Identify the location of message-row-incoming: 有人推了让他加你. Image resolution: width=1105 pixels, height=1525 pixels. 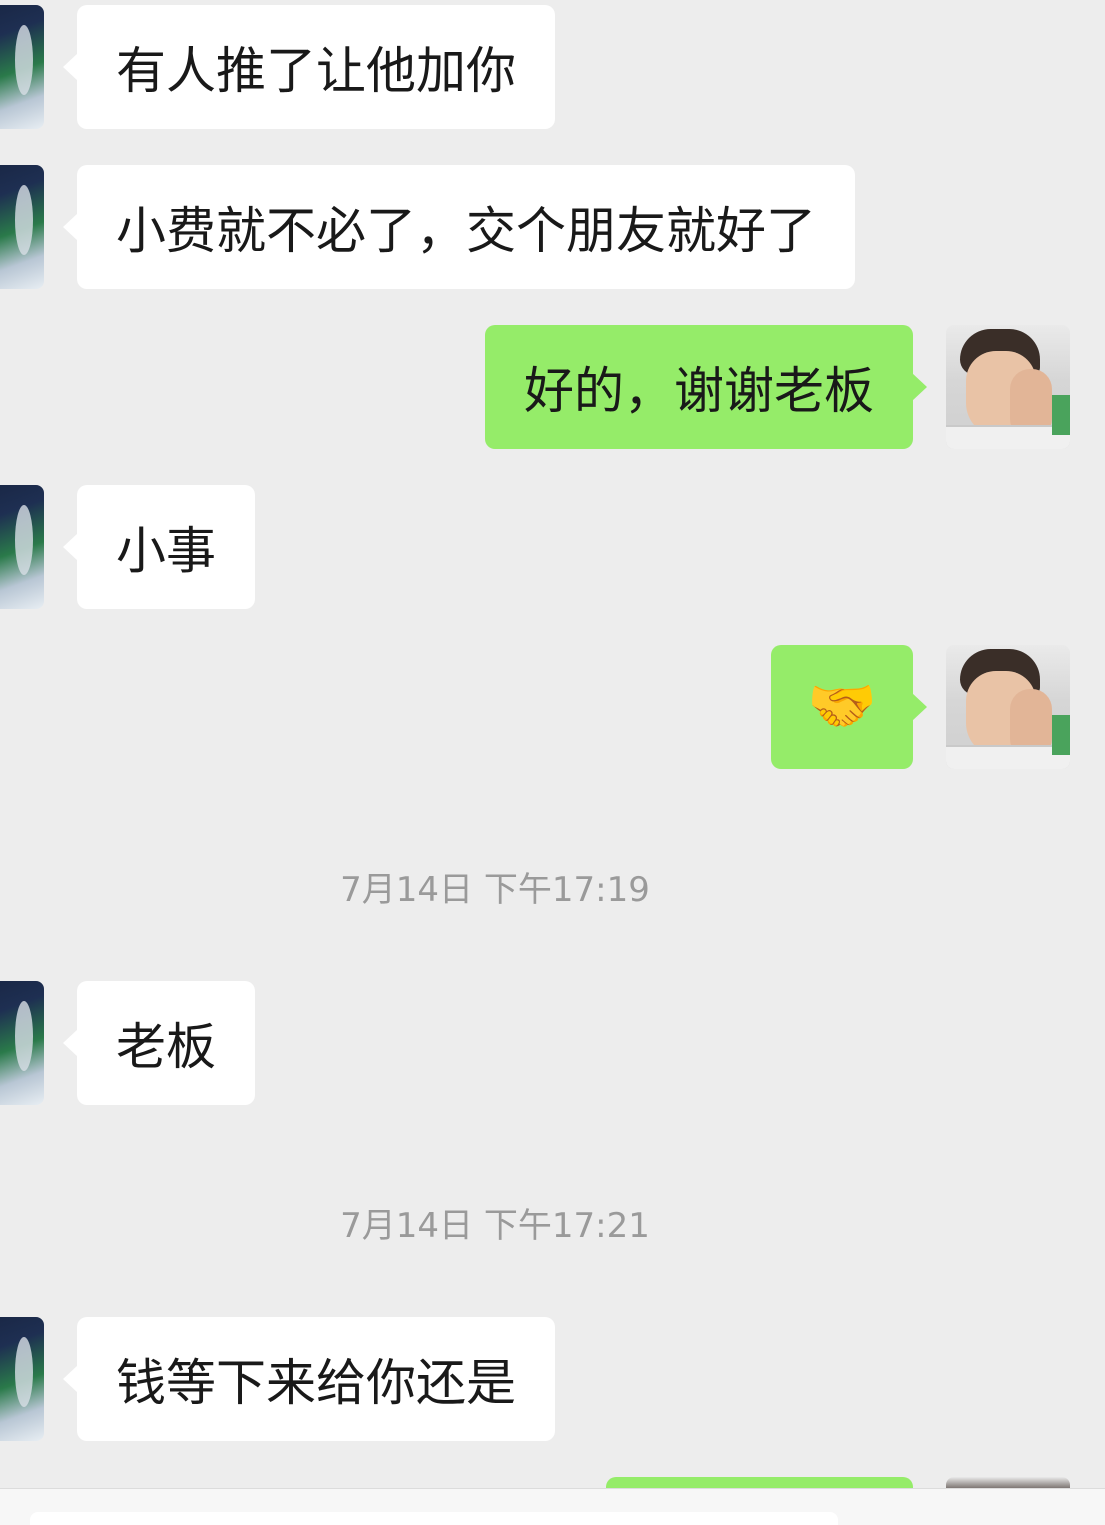
(552, 67).